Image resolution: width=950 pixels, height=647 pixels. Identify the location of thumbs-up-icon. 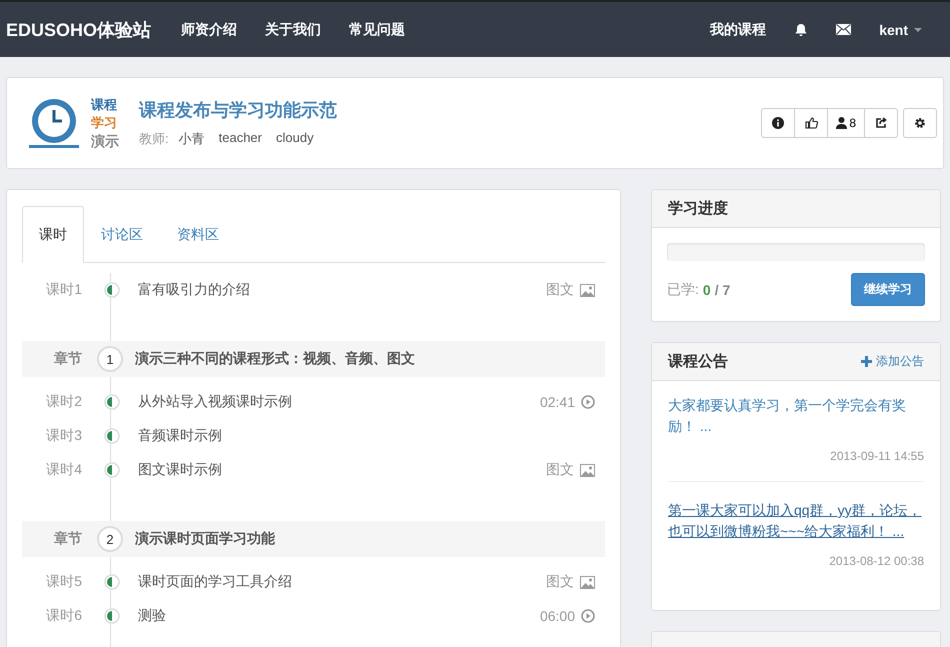
(811, 123).